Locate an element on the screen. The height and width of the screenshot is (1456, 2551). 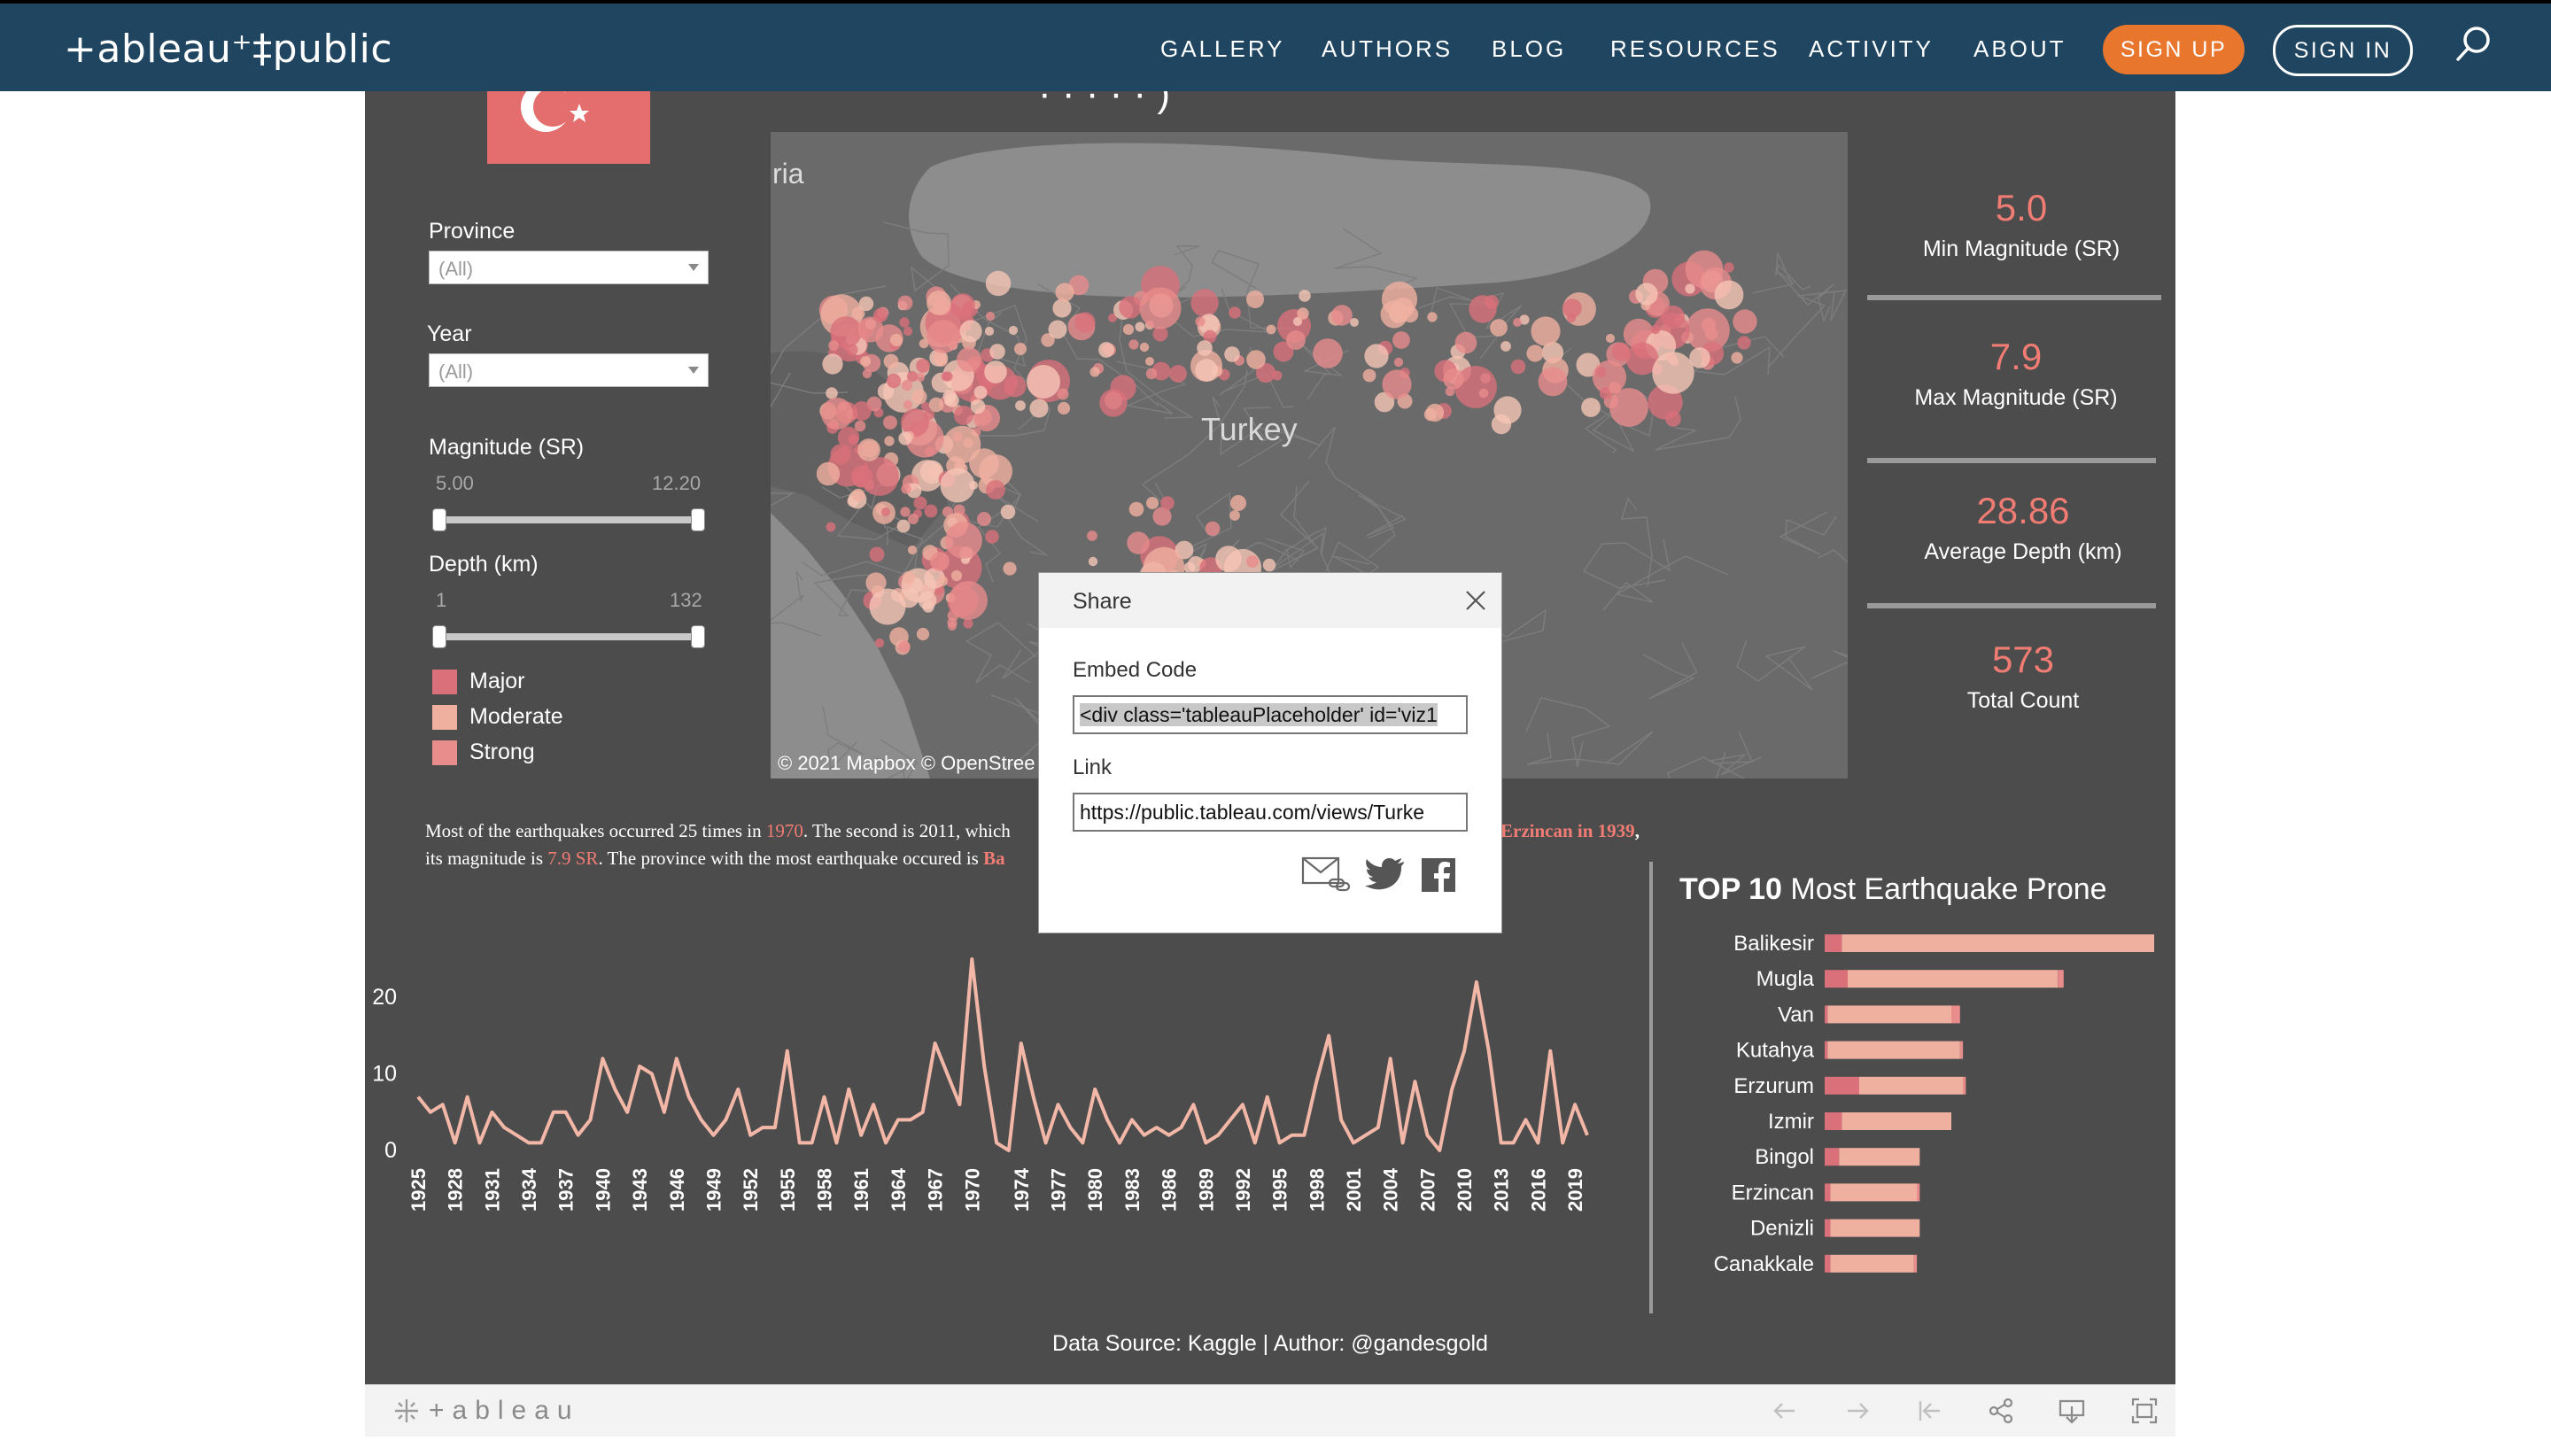
twitter-icon is located at coordinates (1385, 874).